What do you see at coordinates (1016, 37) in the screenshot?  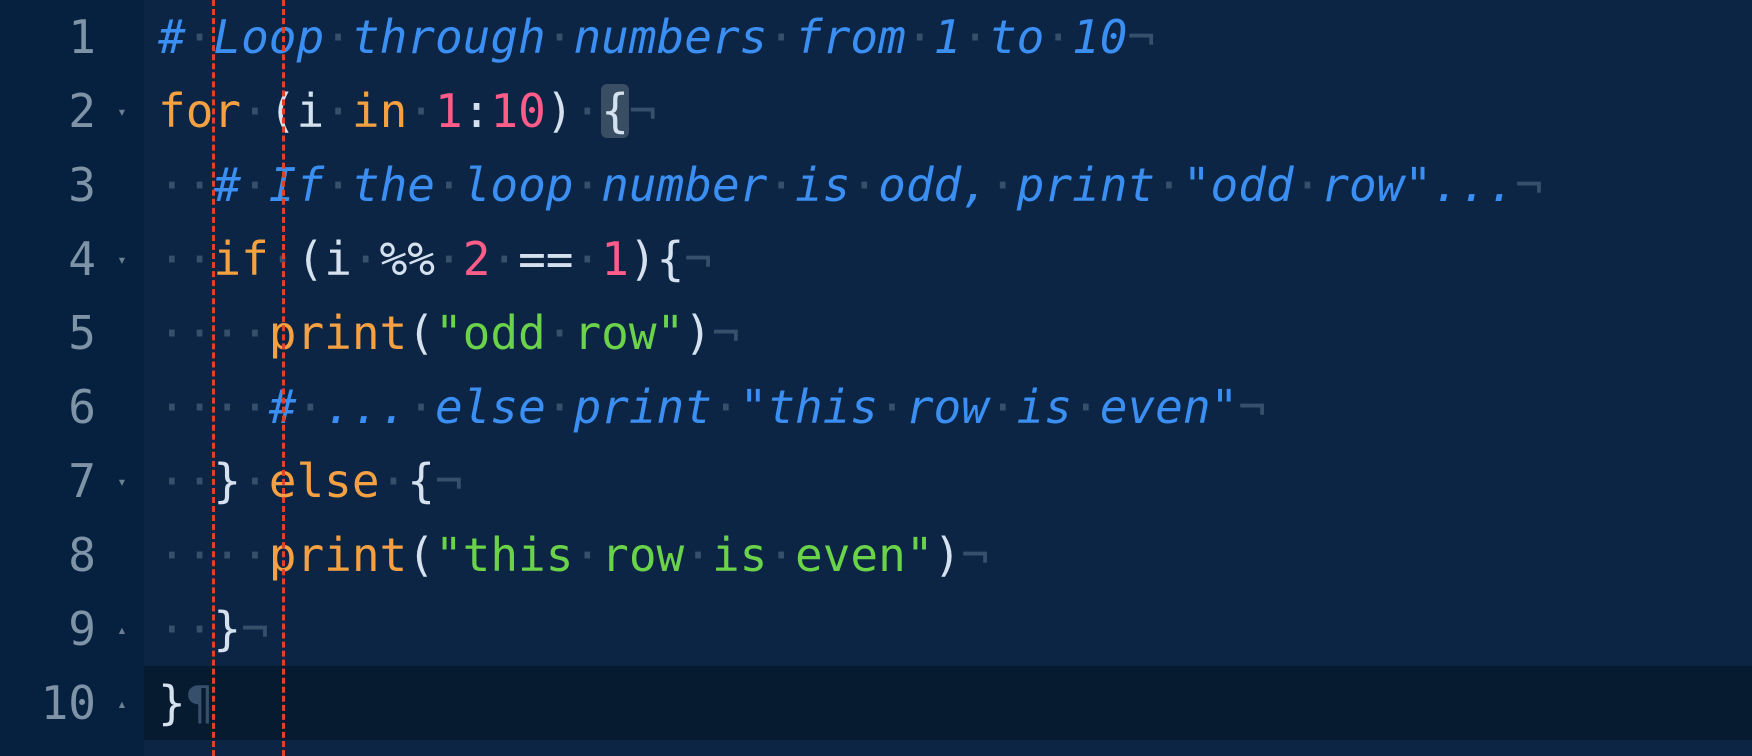 I see `code-token: to` at bounding box center [1016, 37].